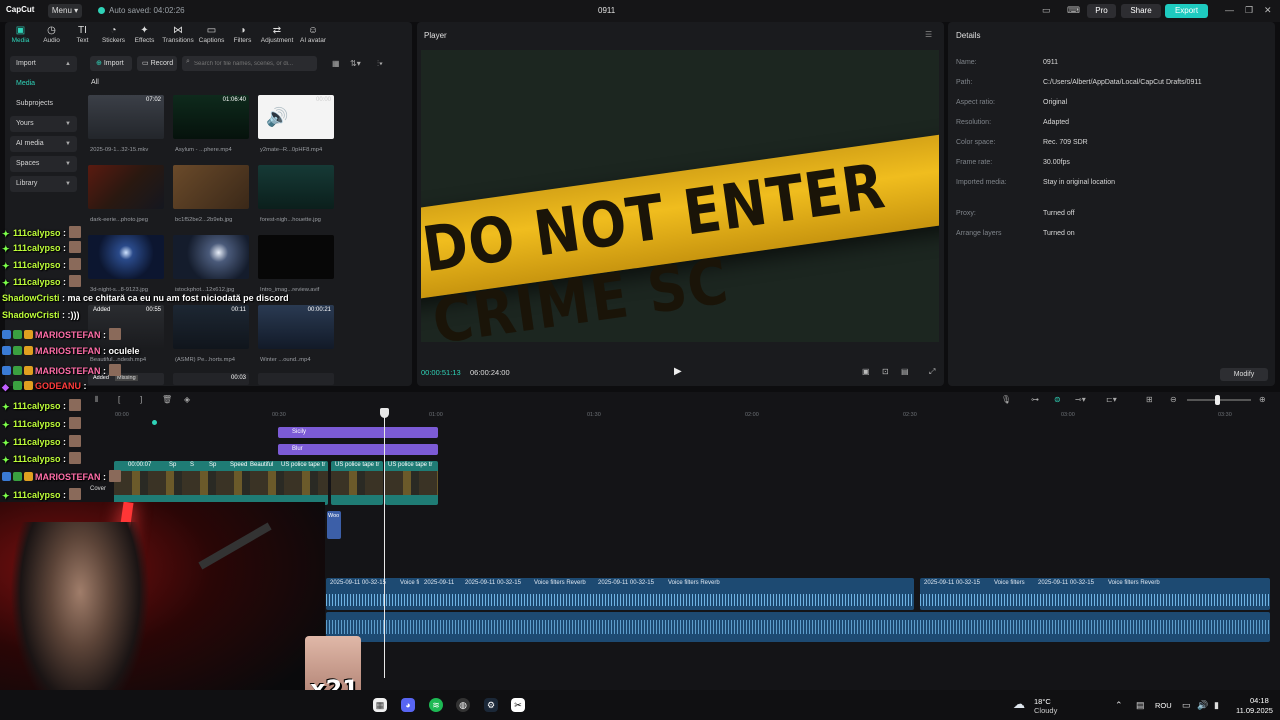 The image size is (1280, 720). I want to click on sidebar-item-spaces: Spaces ▼, so click(43, 164).